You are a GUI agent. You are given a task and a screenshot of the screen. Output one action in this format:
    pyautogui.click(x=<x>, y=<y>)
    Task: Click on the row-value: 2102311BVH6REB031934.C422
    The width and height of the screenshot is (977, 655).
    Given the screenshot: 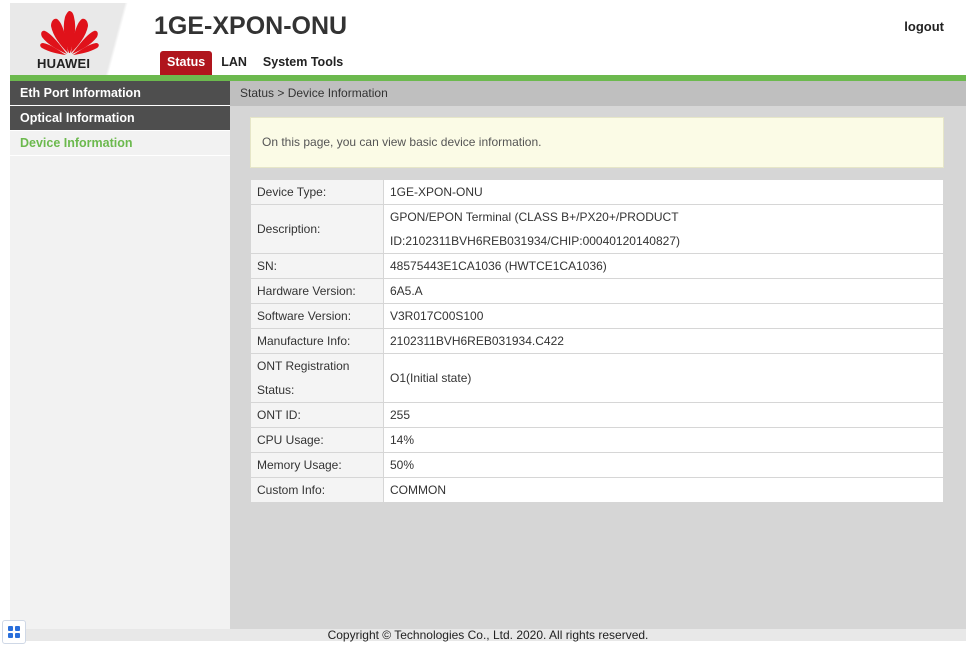 What is the action you would take?
    pyautogui.click(x=663, y=341)
    